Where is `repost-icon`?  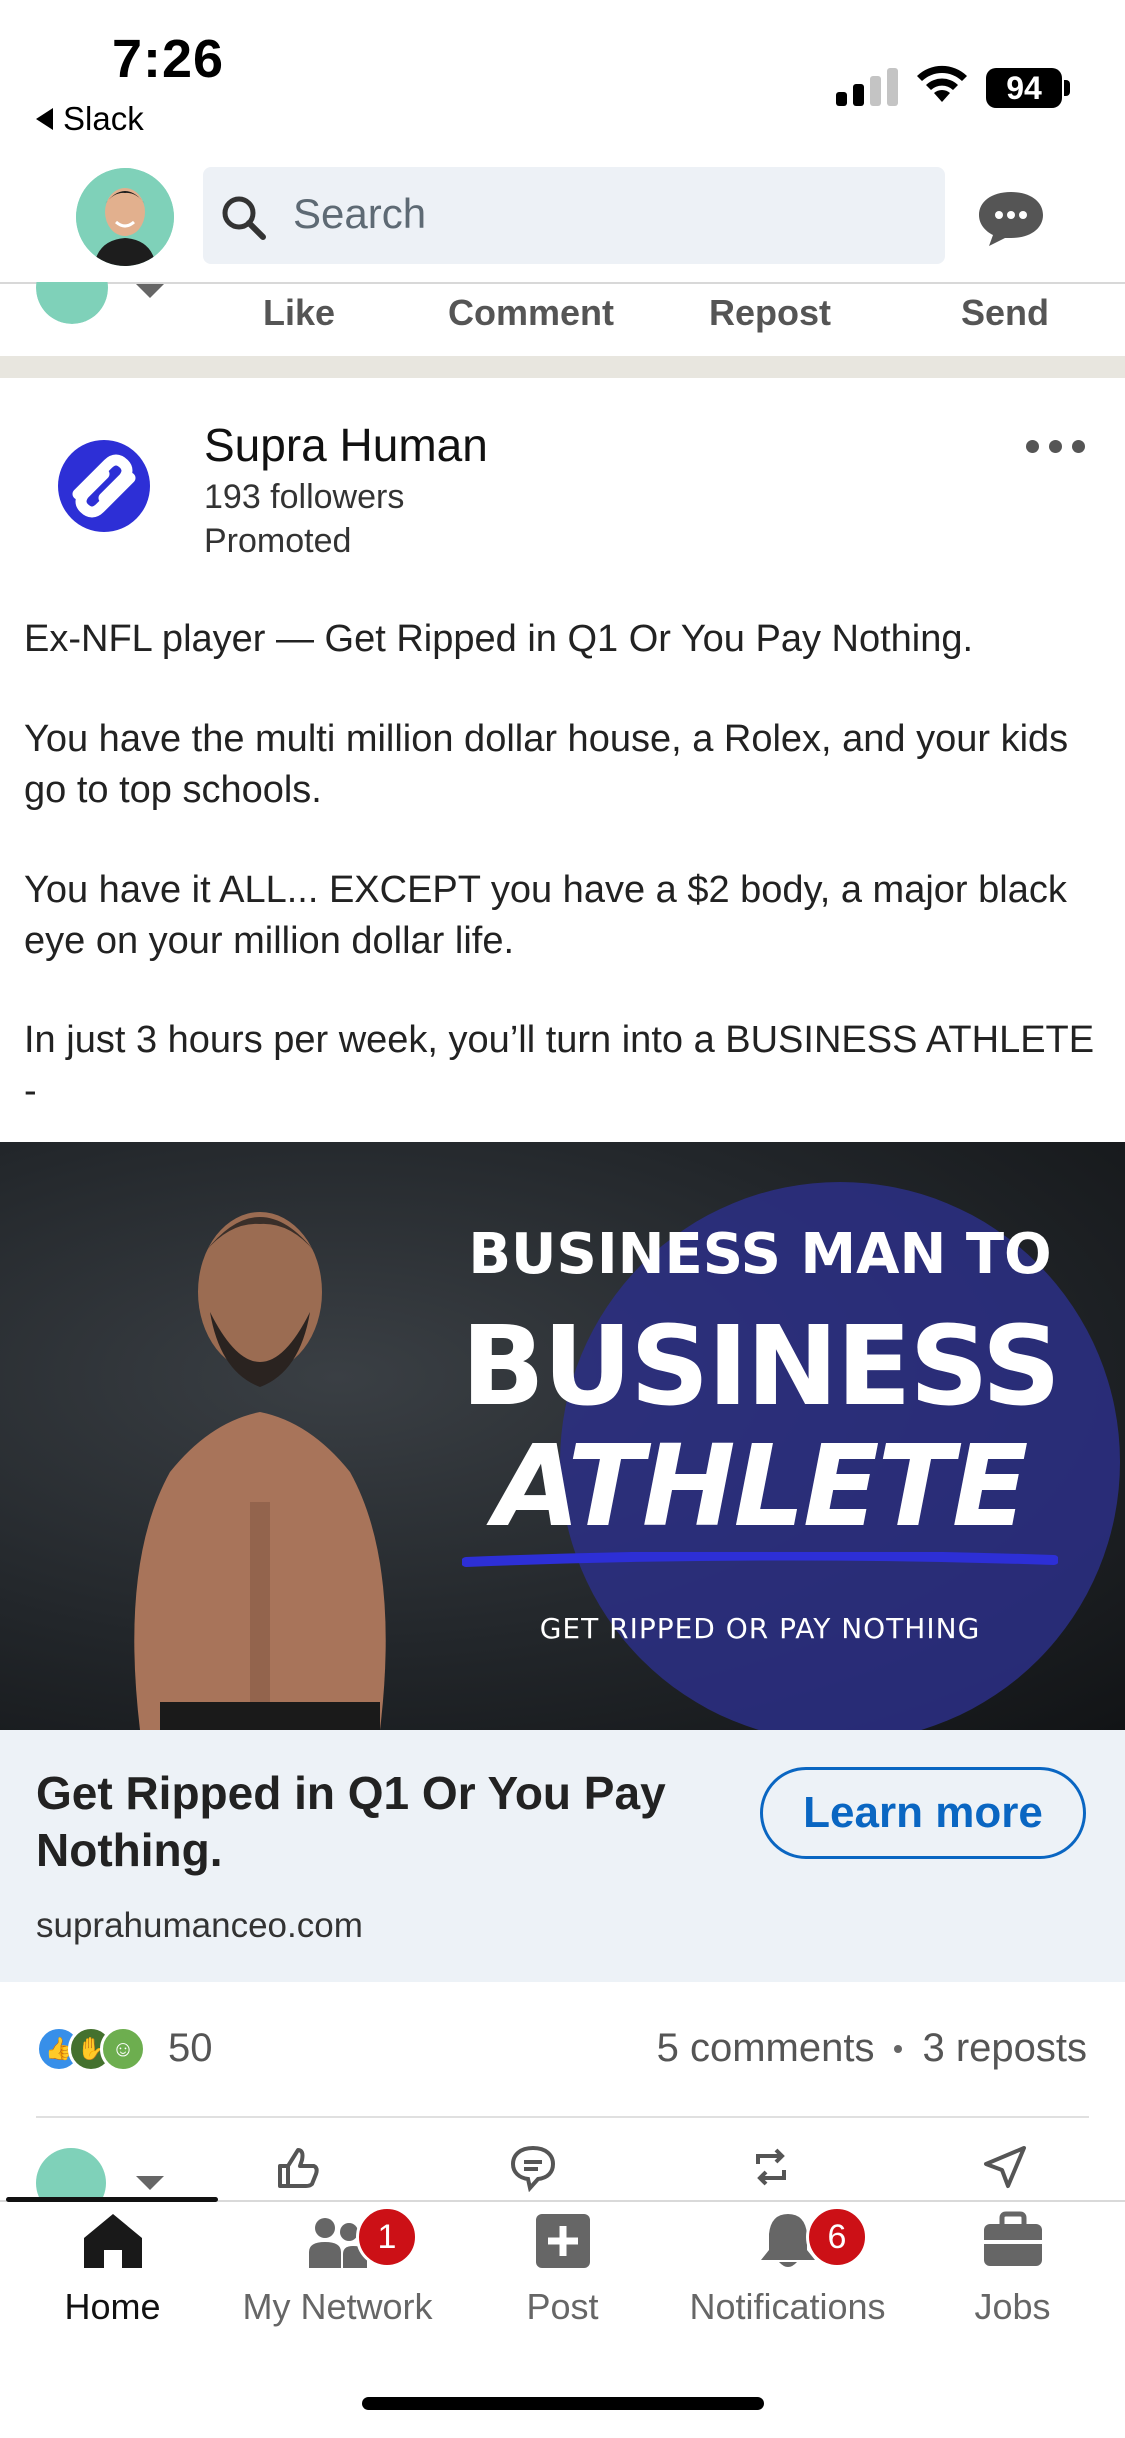 repost-icon is located at coordinates (771, 2167).